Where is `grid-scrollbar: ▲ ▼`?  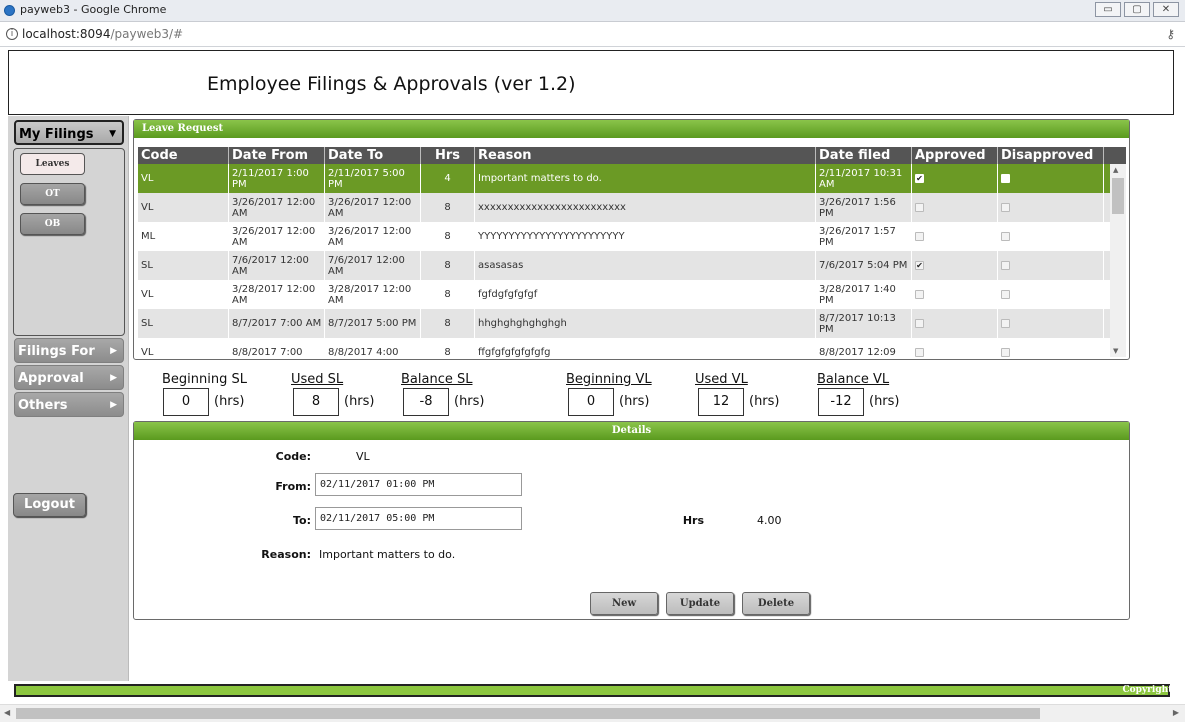 grid-scrollbar: ▲ ▼ is located at coordinates (1118, 260).